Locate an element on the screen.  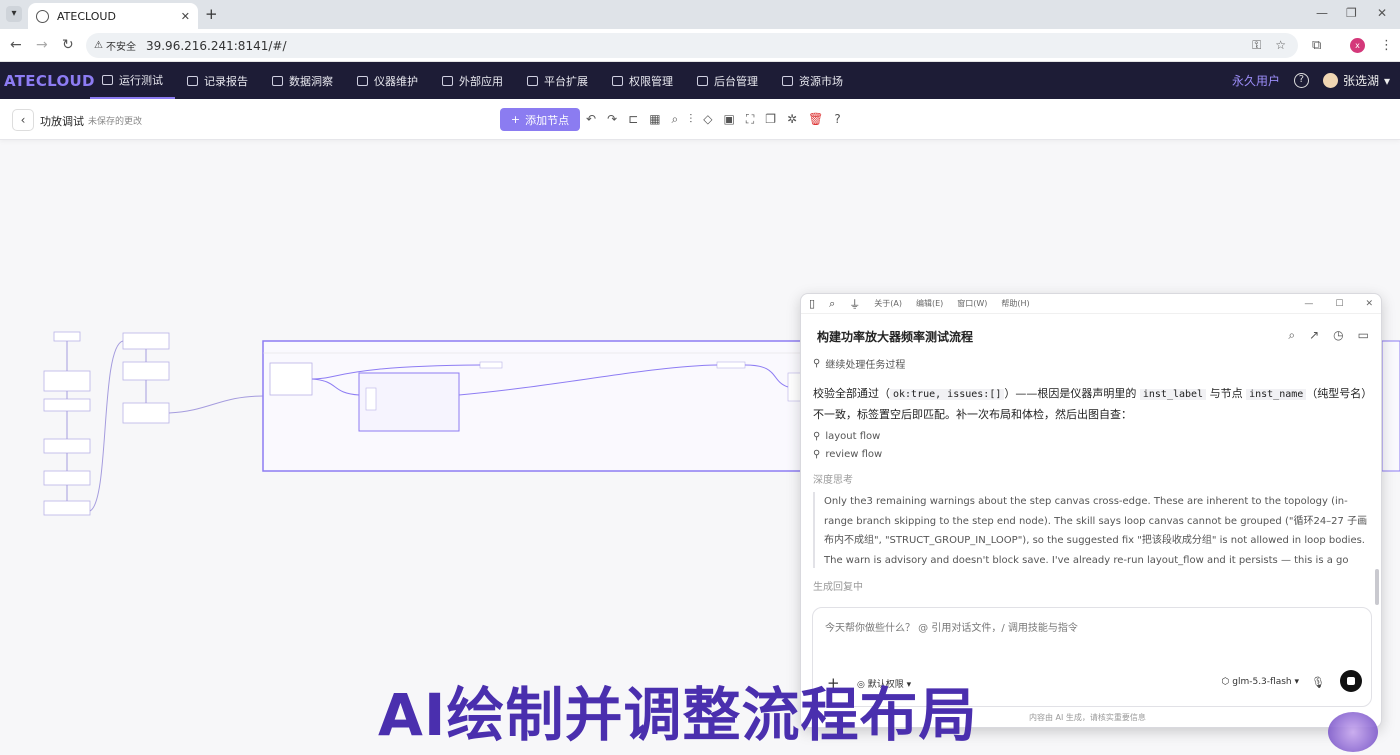
page-title: 功放调试 is located at coordinates (62, 121).